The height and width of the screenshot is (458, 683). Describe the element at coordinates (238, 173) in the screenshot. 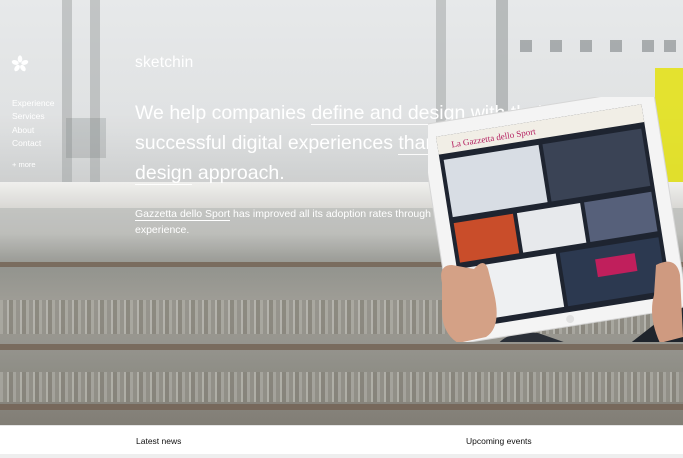

I see `headline-text: approach.` at that location.